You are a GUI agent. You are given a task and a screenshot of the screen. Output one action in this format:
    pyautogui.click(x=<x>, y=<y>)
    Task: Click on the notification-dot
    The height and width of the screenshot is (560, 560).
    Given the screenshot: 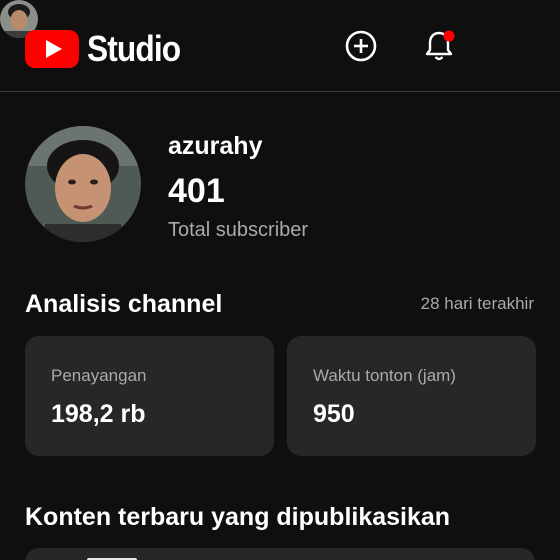 What is the action you would take?
    pyautogui.click(x=449, y=36)
    